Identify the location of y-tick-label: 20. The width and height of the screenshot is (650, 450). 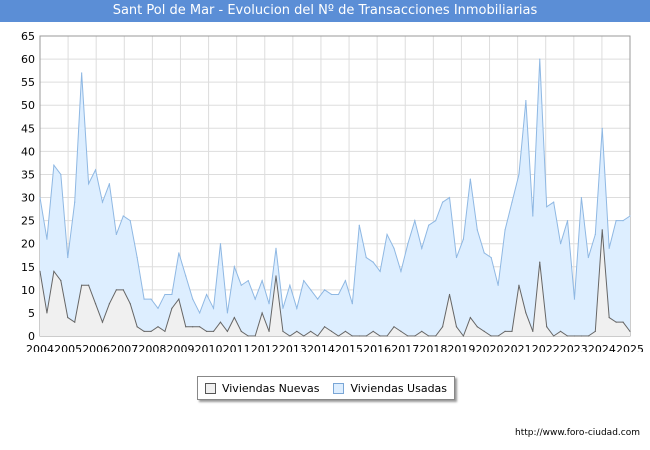
(28, 244).